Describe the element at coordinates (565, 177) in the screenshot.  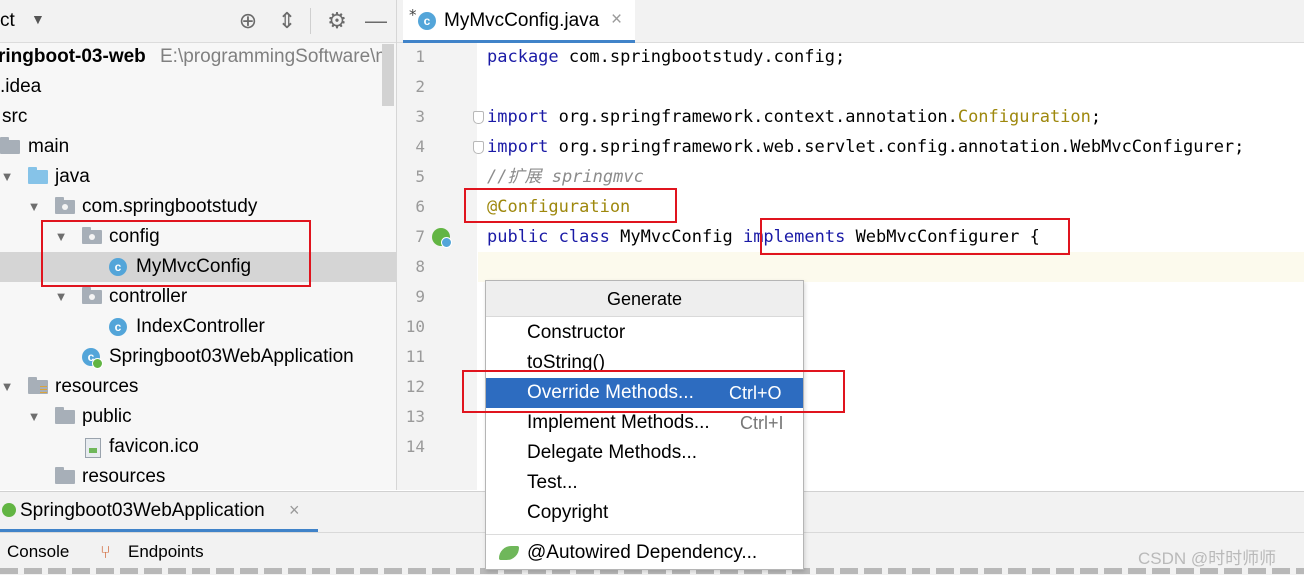
I see `code-comment: //扩展 springmvc` at that location.